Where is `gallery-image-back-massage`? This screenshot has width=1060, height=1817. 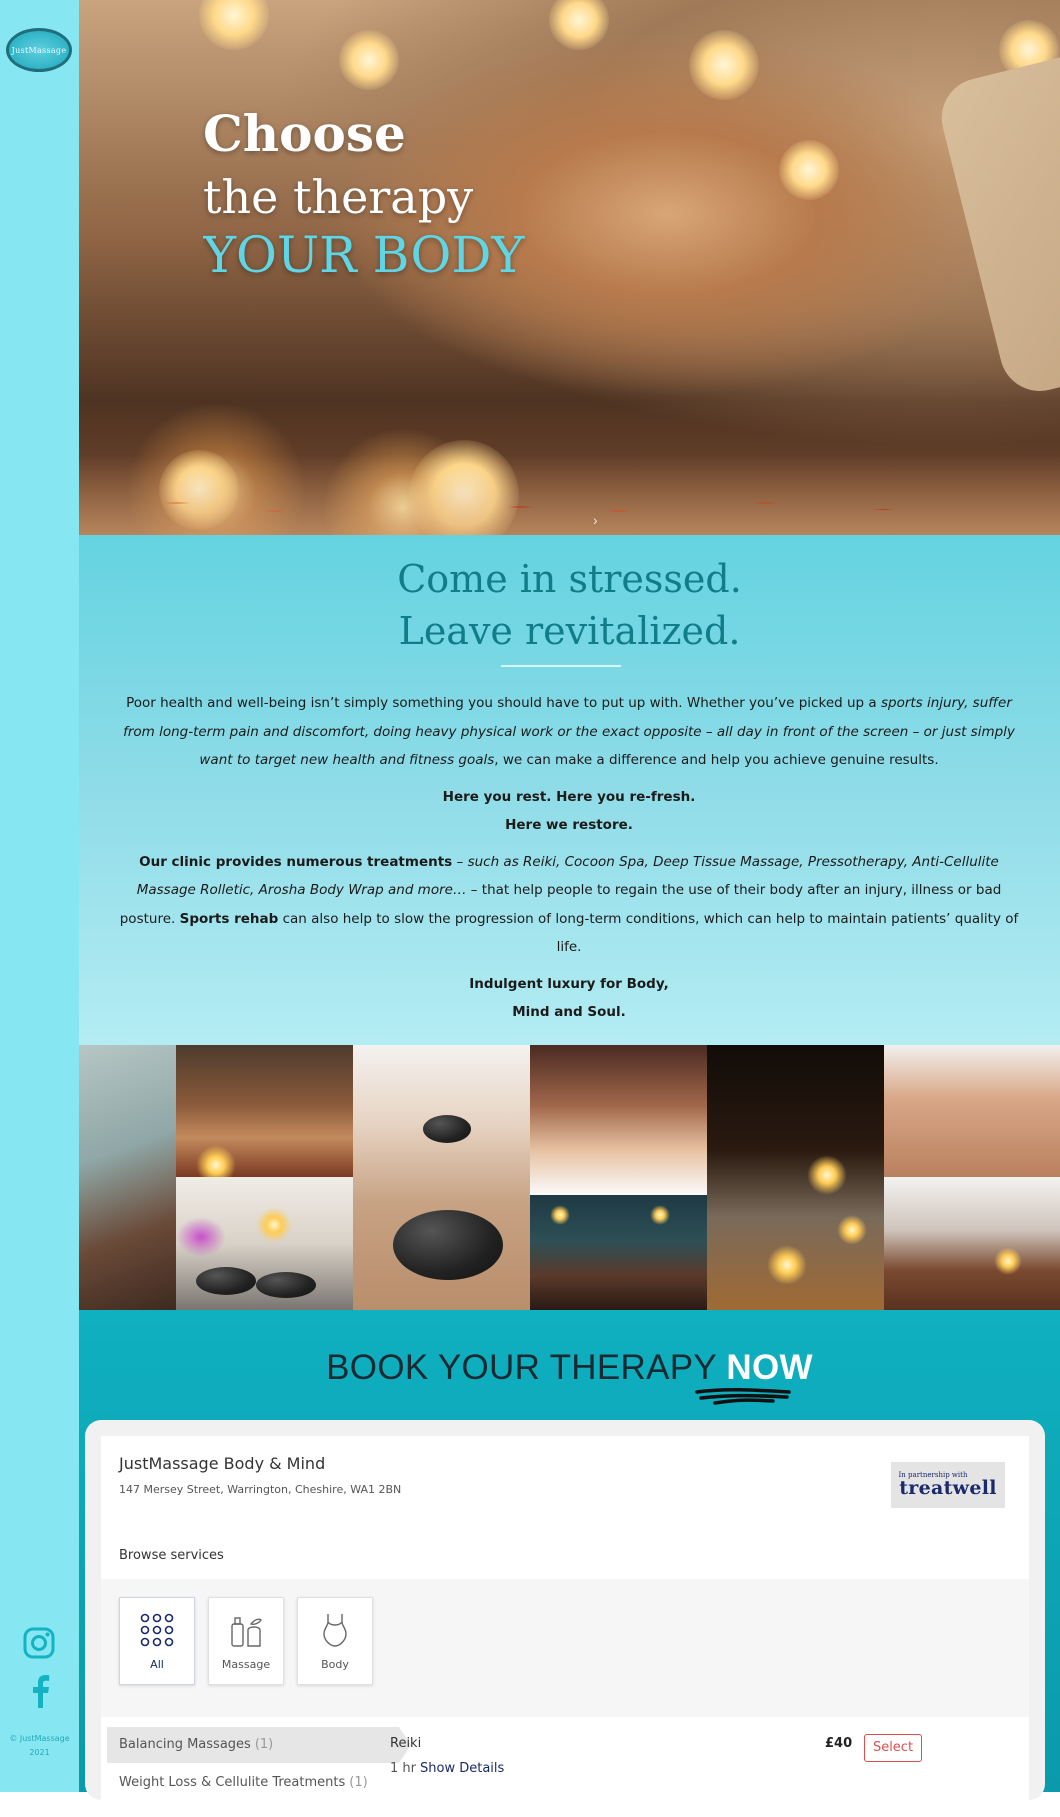
gallery-image-back-massage is located at coordinates (127, 1177).